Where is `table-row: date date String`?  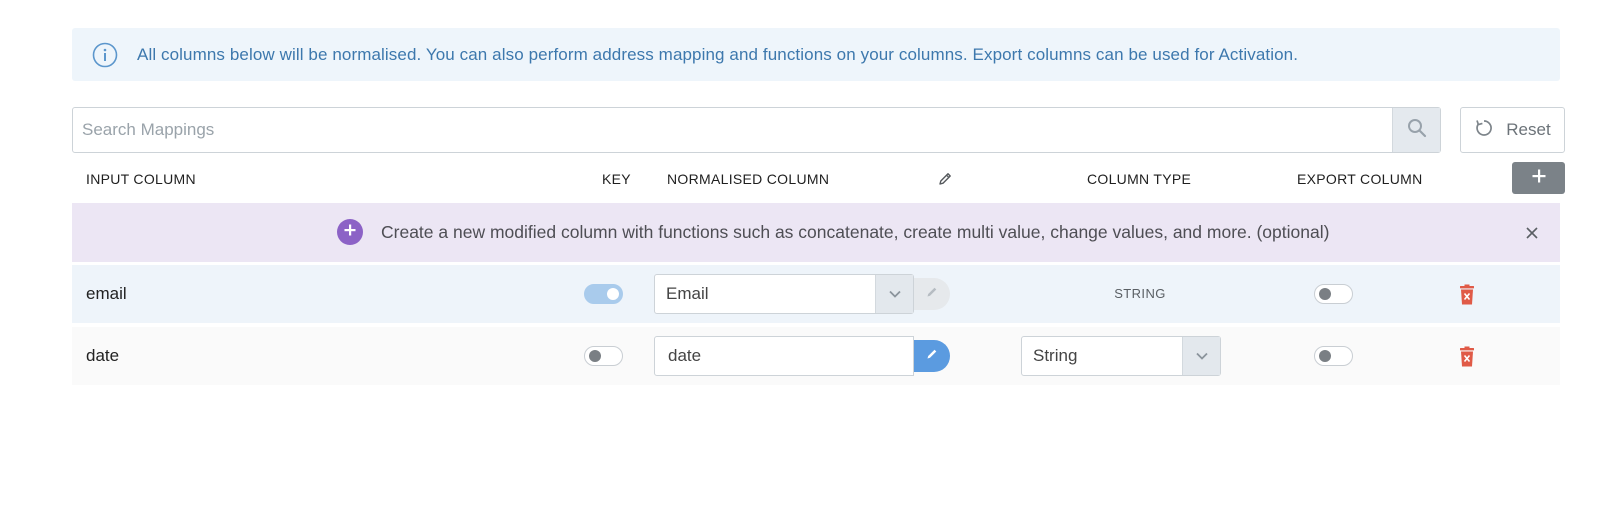
table-row: date date String is located at coordinates (816, 356).